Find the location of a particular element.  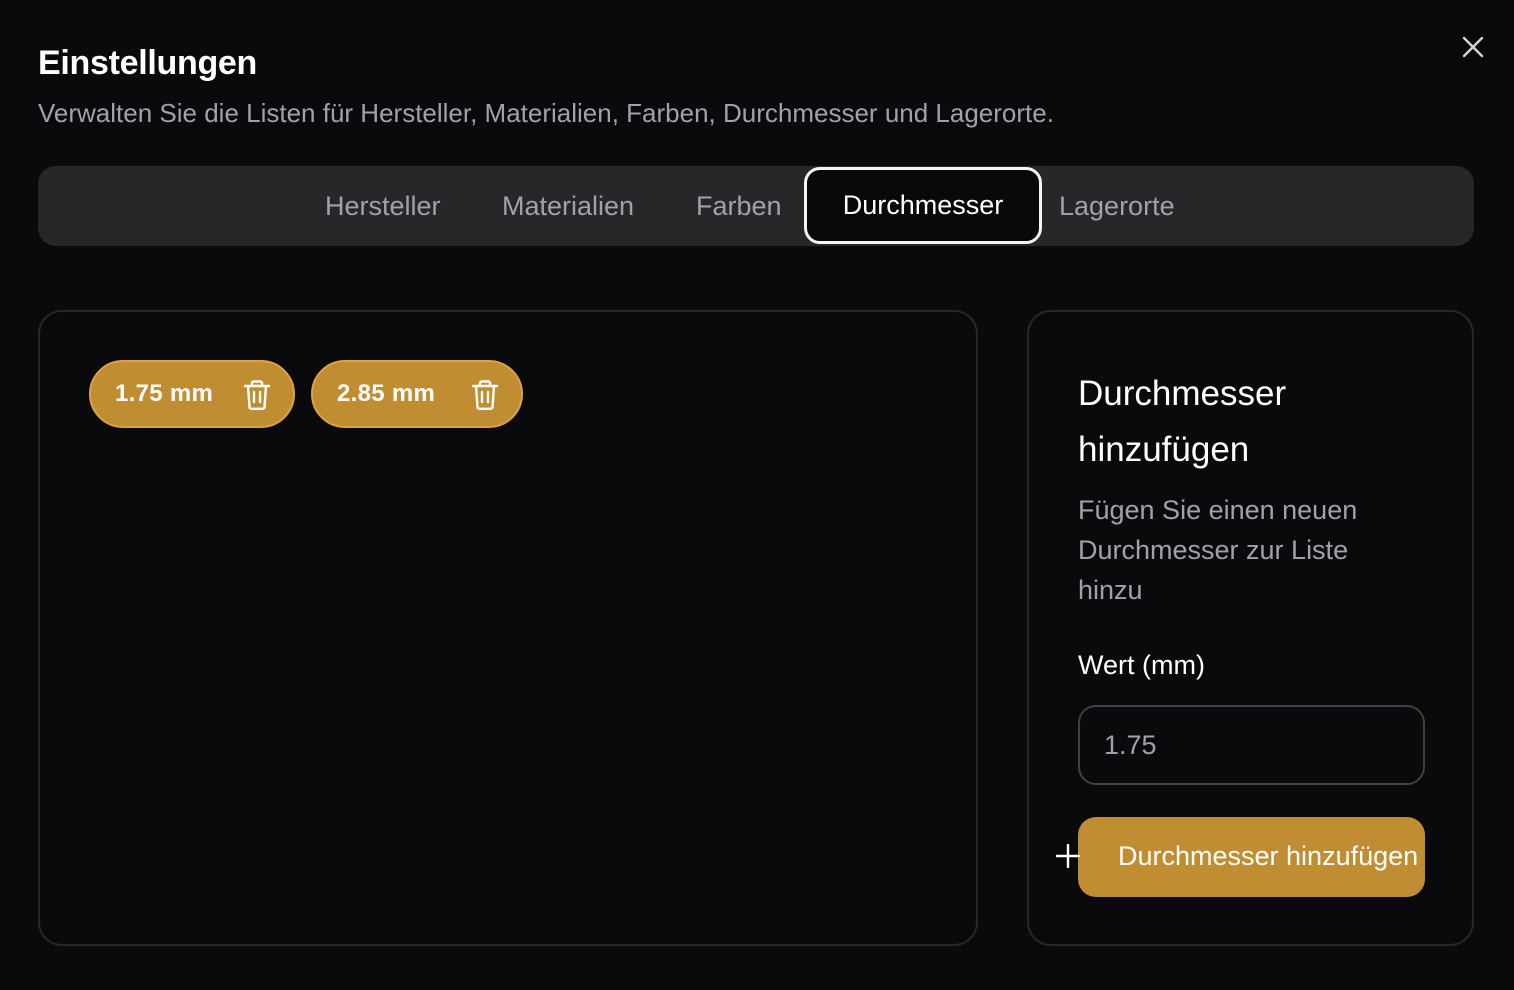

diameter-chip-label: 2.85 mm is located at coordinates (386, 393).